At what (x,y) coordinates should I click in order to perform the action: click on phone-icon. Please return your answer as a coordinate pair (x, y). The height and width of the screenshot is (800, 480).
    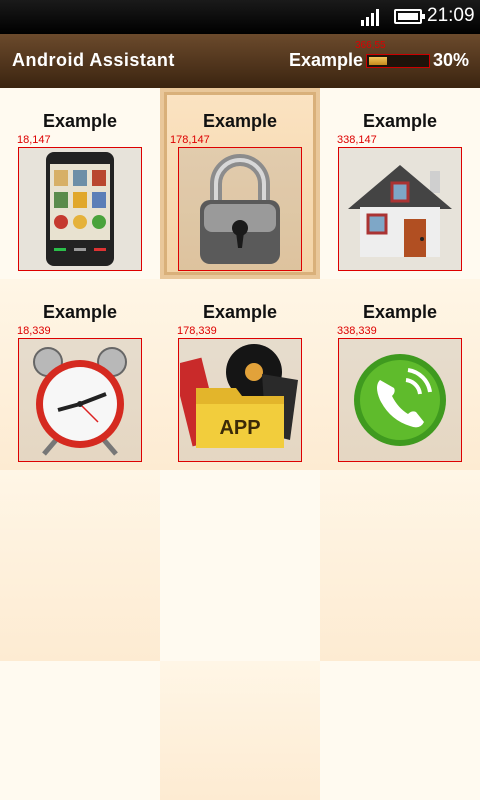
    Looking at the image, I should click on (80, 209).